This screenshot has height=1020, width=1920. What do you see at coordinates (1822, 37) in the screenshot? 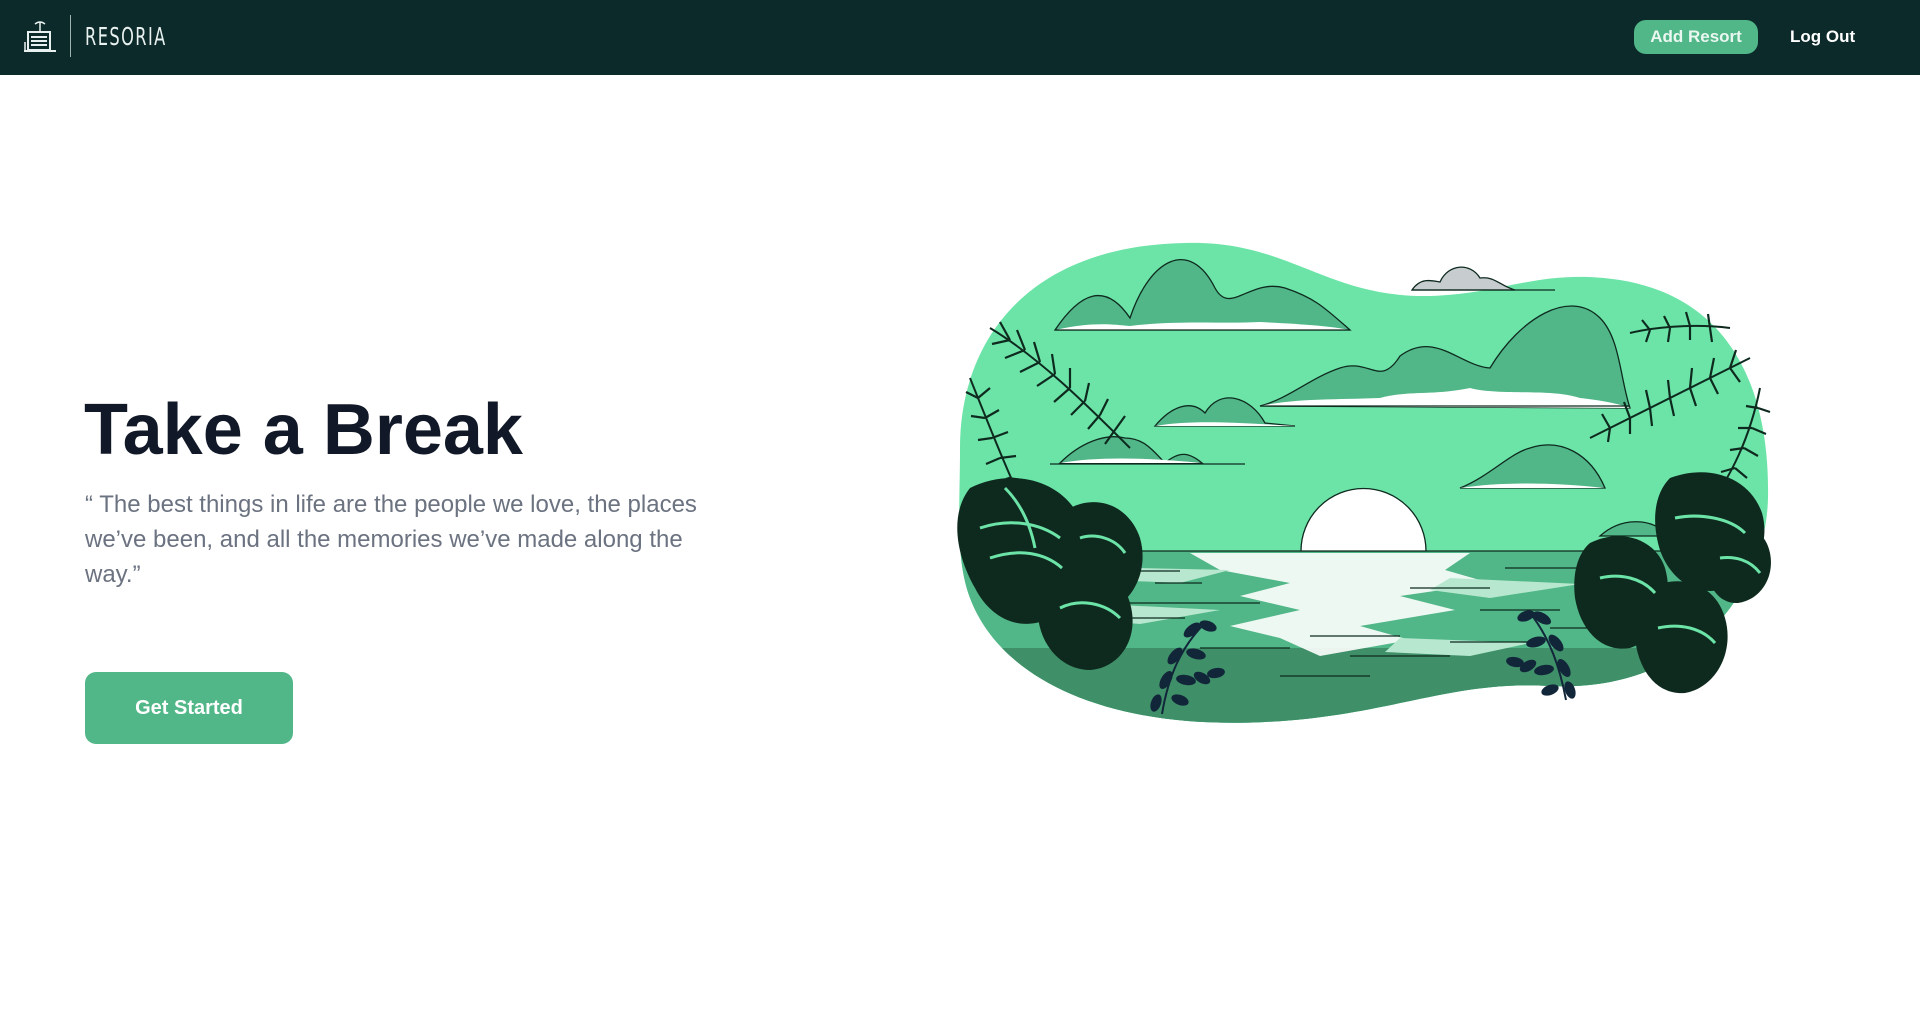
I see `logout-link: Log Out` at bounding box center [1822, 37].